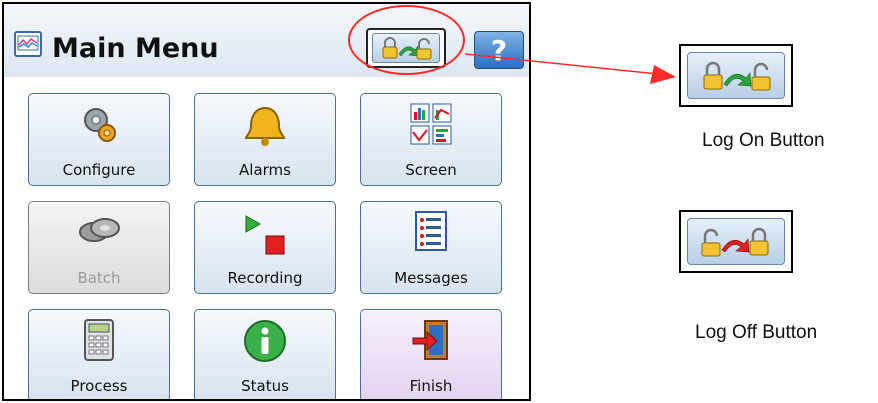 This screenshot has width=878, height=403. I want to click on log-on-caption: Log On Button, so click(763, 140).